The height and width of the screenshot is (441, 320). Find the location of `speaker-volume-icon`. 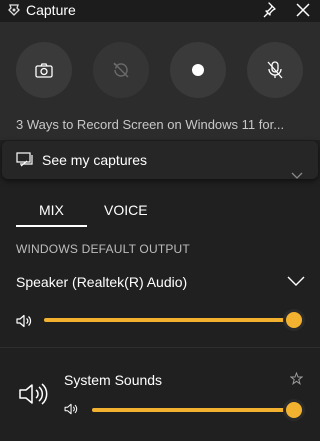

speaker-volume-icon is located at coordinates (24, 321).